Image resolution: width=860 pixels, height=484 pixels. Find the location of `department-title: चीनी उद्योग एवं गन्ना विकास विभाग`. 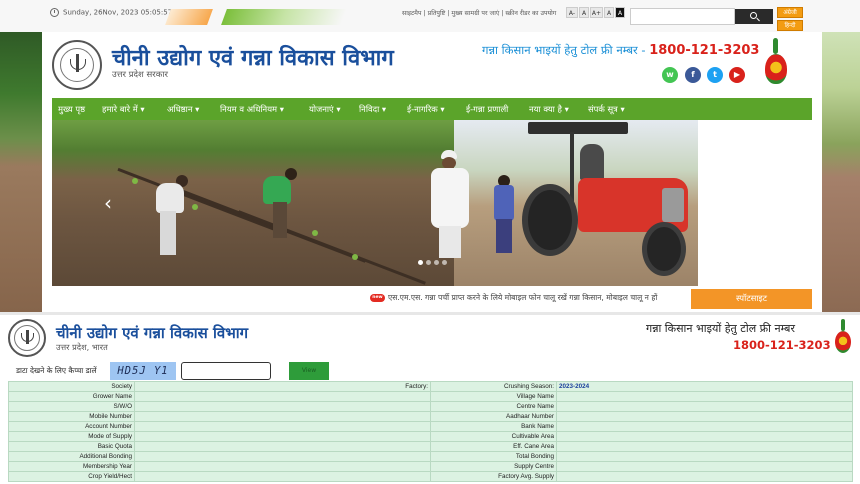

department-title: चीनी उद्योग एवं गन्ना विकास विभाग is located at coordinates (253, 58).